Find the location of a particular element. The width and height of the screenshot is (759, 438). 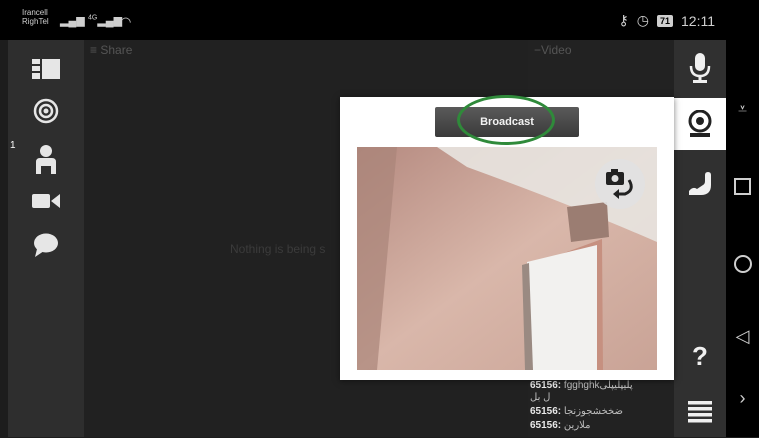

status-right: ⚷ ◷ 71 12:11 is located at coordinates (667, 20).